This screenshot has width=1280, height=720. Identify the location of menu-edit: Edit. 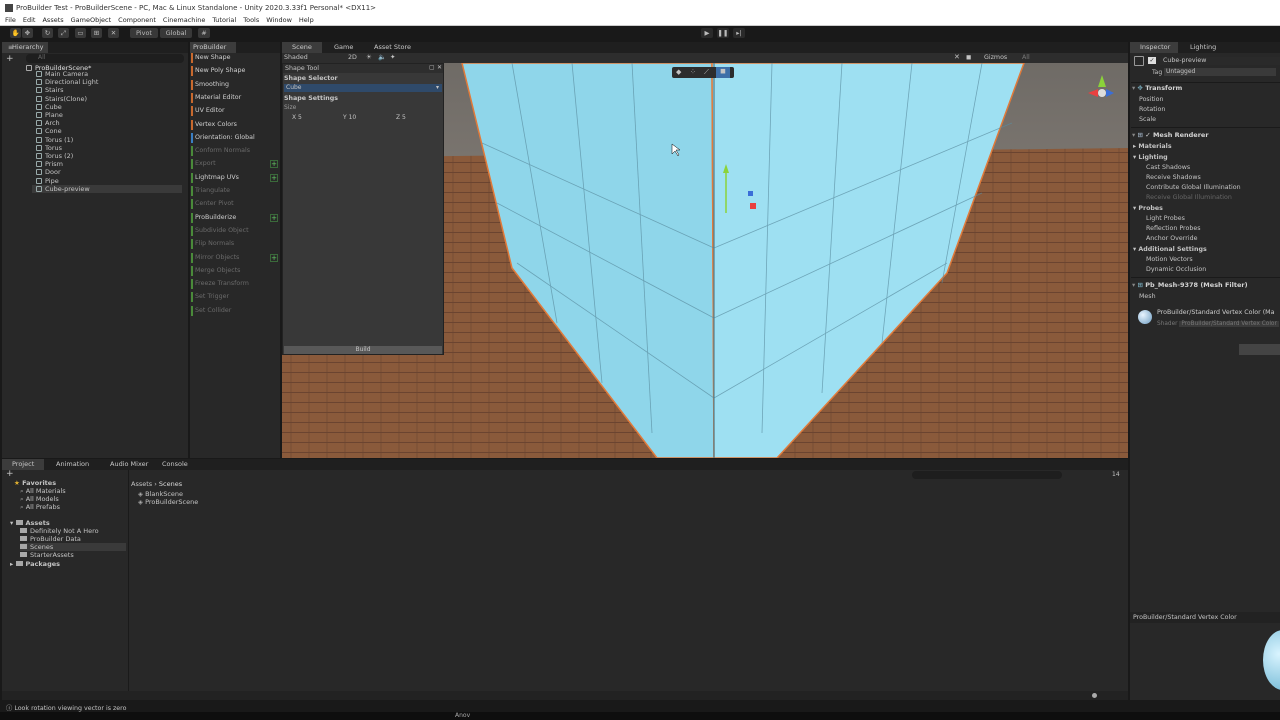
(29, 20).